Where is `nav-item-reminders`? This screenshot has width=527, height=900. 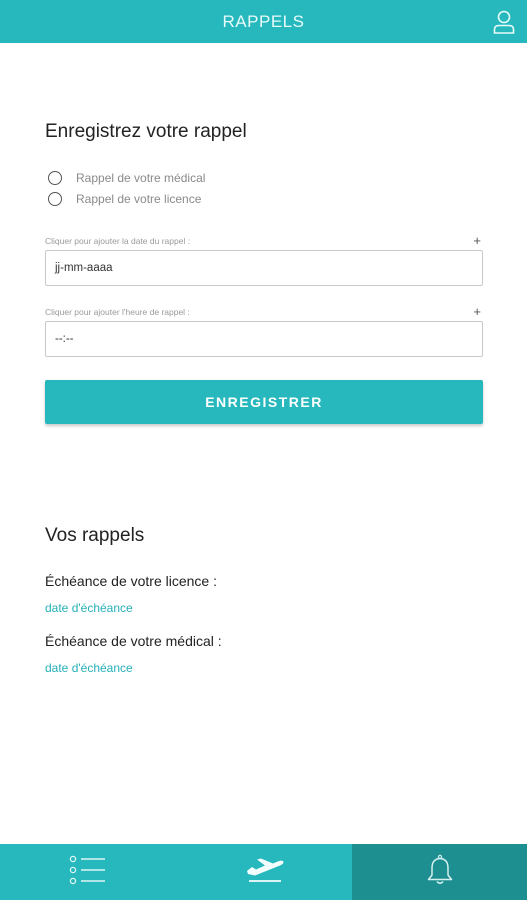 nav-item-reminders is located at coordinates (439, 872).